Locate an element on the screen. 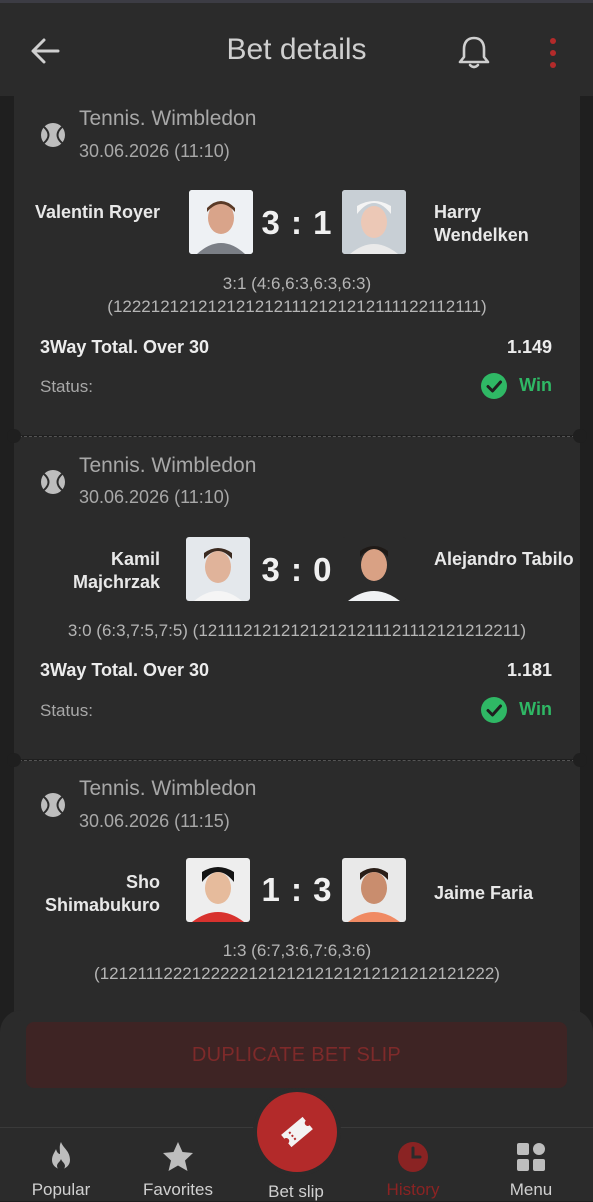 Image resolution: width=593 pixels, height=1202 pixels. match-score: 3 : 1 is located at coordinates (297, 222).